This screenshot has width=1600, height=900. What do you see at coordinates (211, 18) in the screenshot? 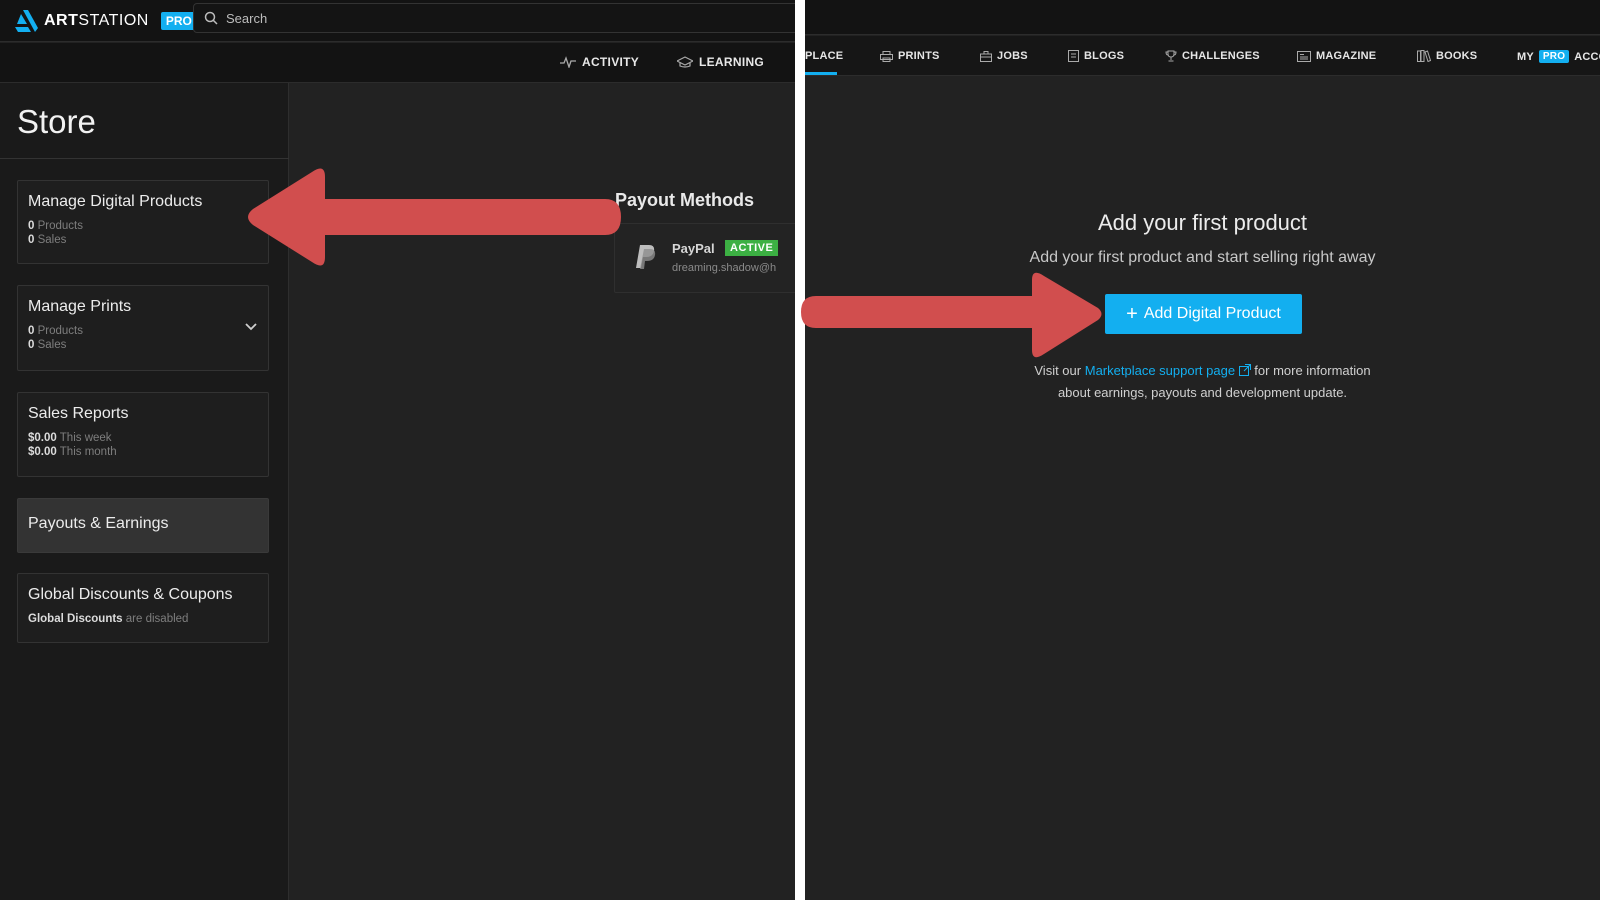
I see `search-icon` at bounding box center [211, 18].